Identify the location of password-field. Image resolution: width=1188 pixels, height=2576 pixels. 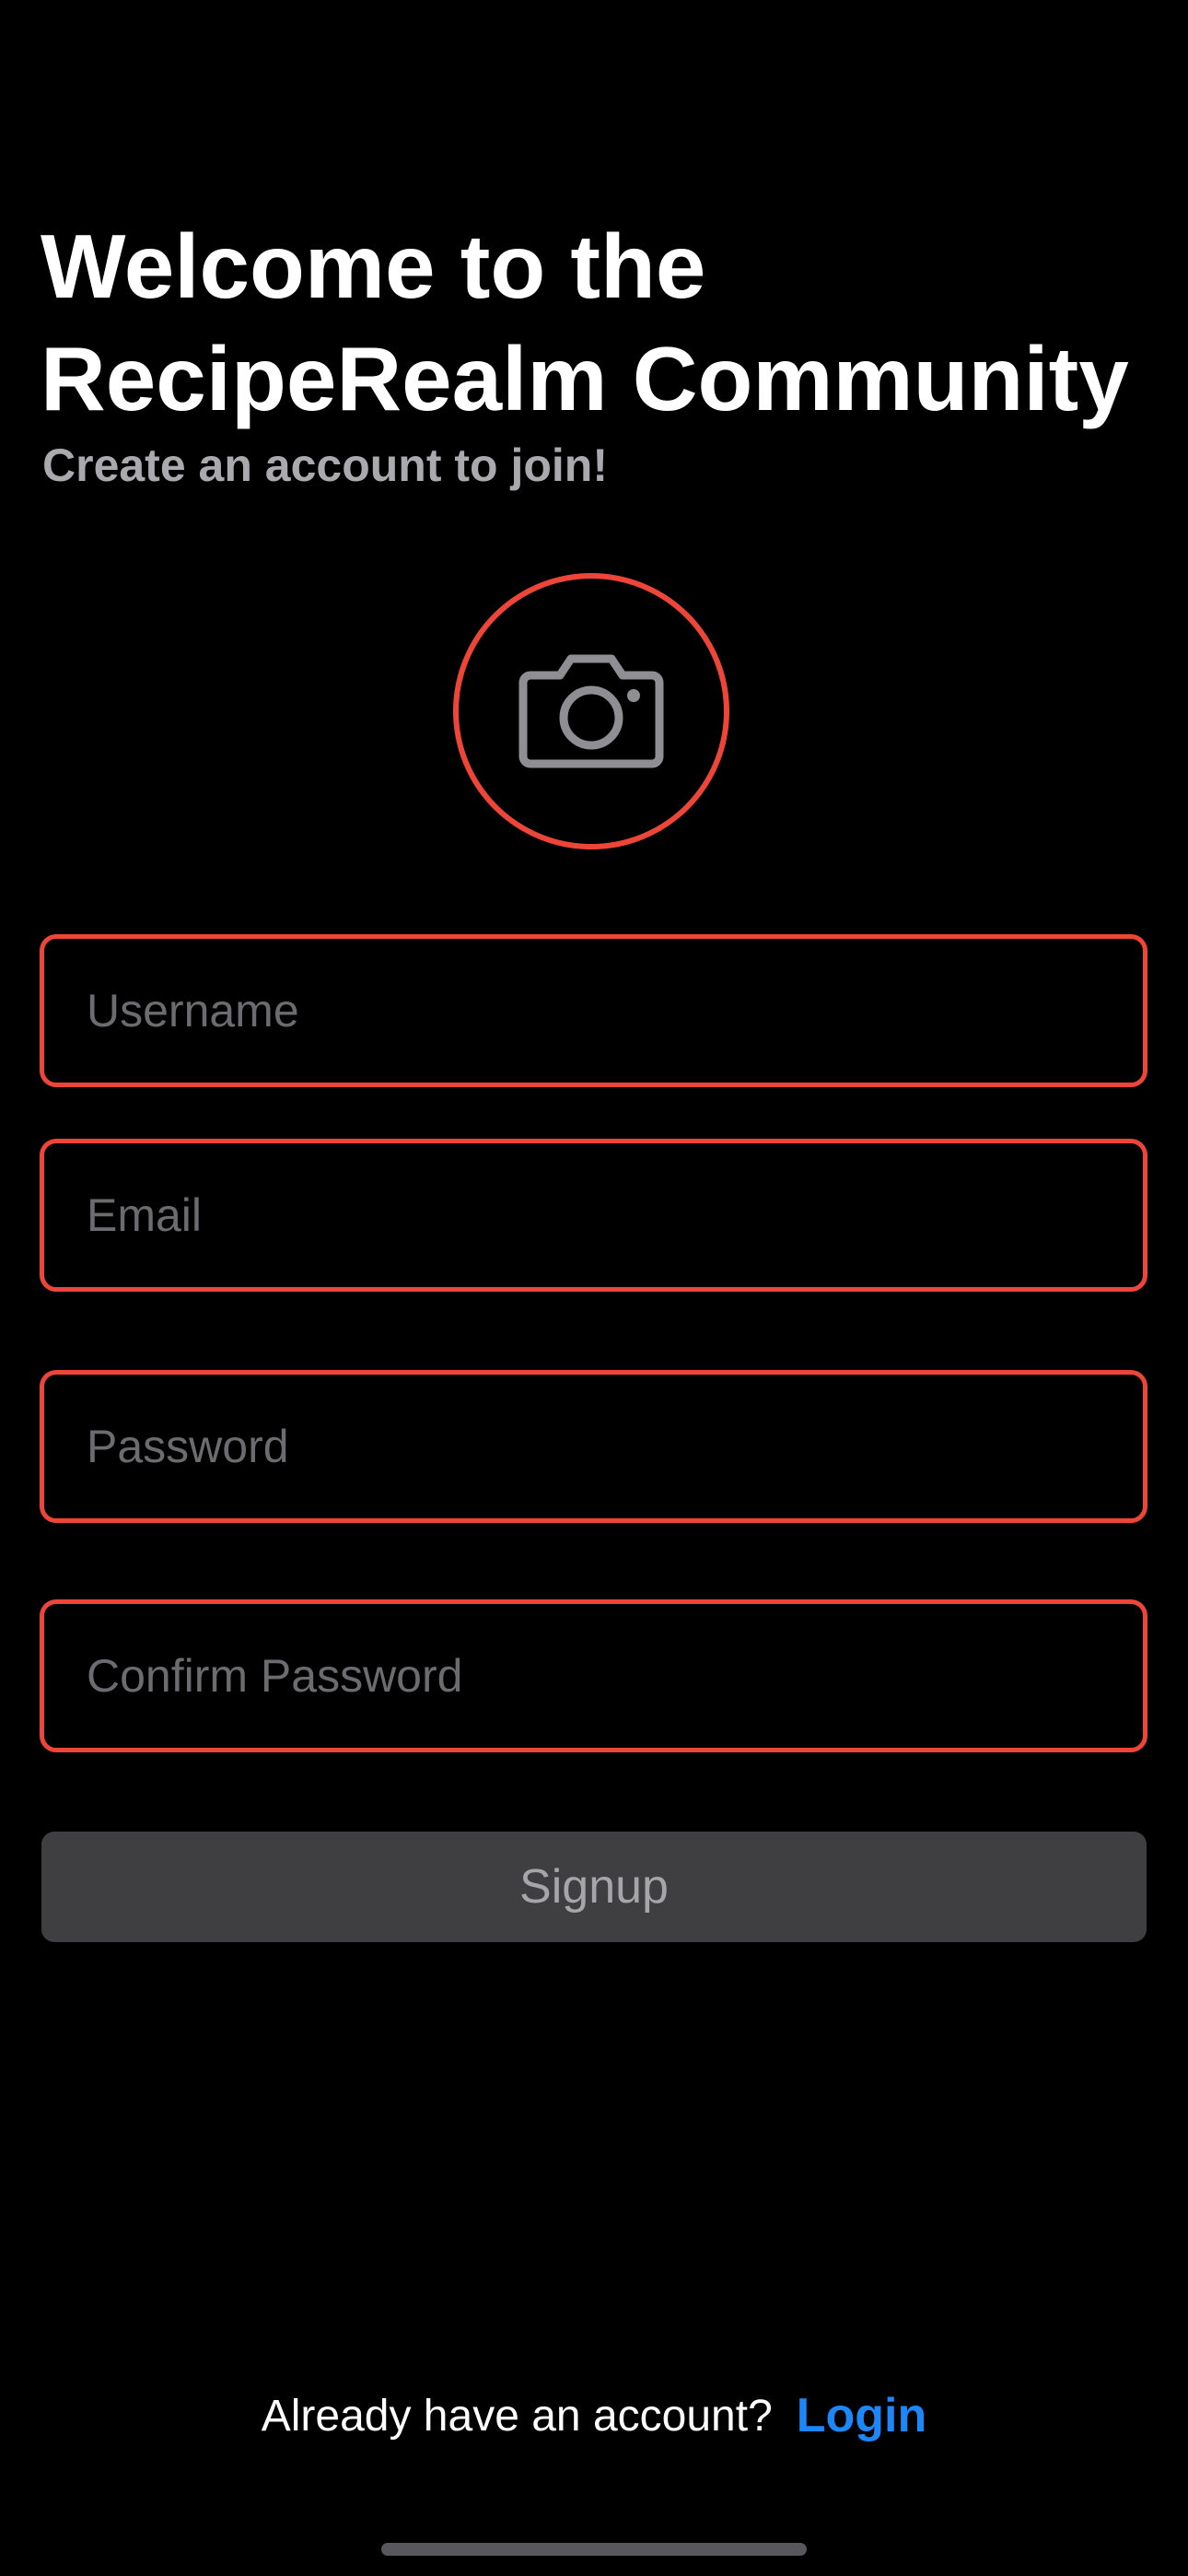
(593, 1446).